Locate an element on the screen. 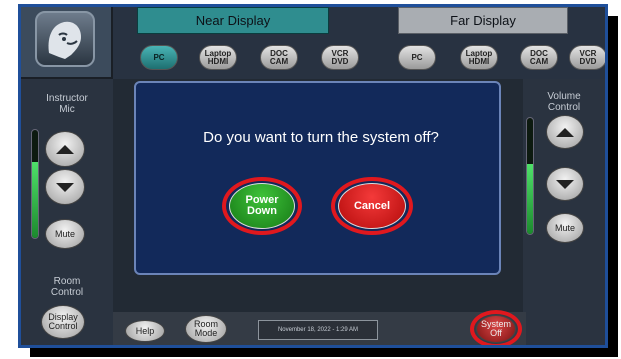 The width and height of the screenshot is (621, 359). far-source-laptop-button: Laptop HDMI is located at coordinates (479, 57).